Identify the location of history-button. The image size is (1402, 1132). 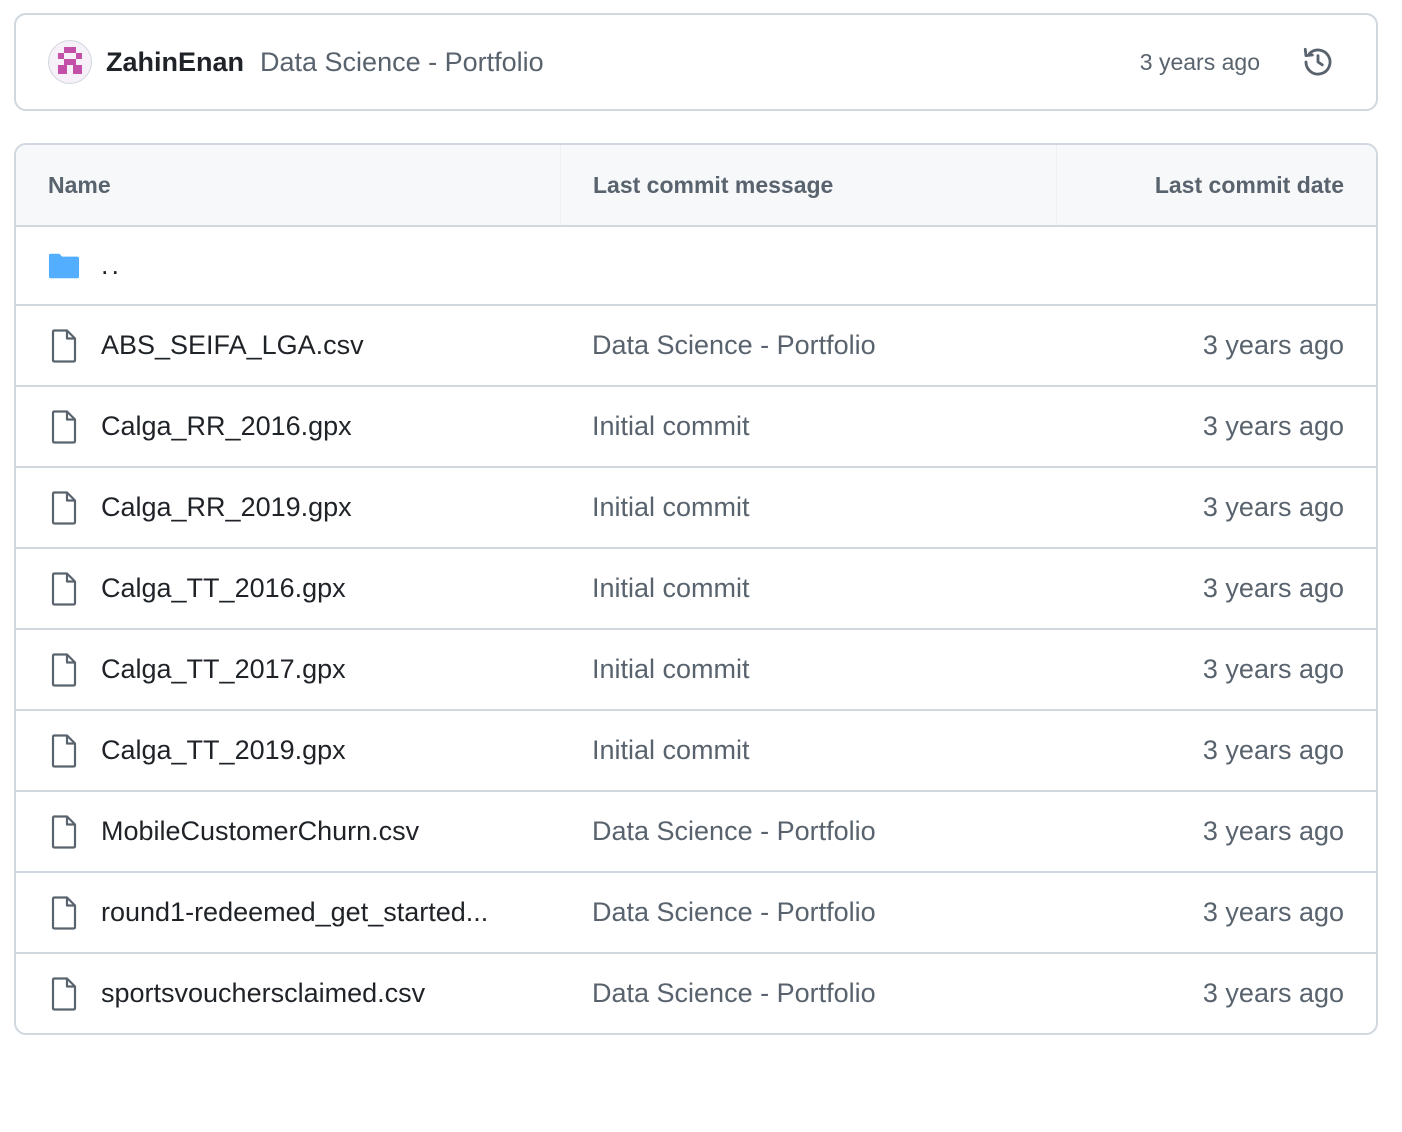
(1318, 62).